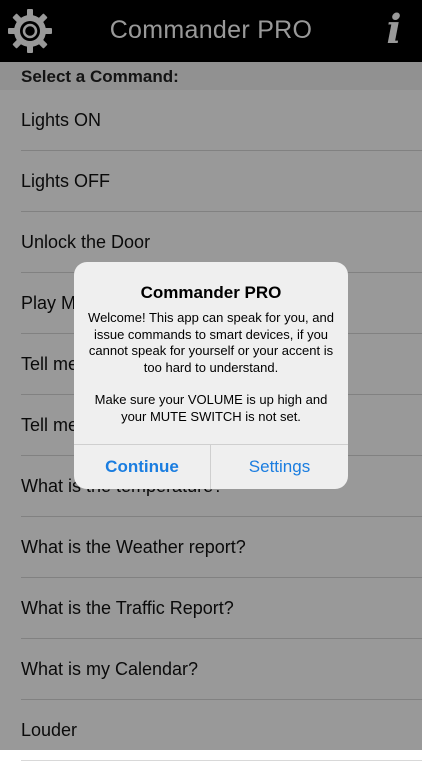  I want to click on alert-actions: Continue Settings, so click(211, 466).